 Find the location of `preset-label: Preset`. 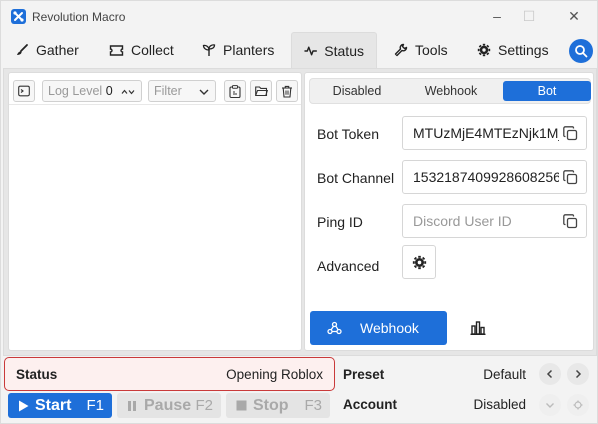

preset-label: Preset is located at coordinates (364, 374).